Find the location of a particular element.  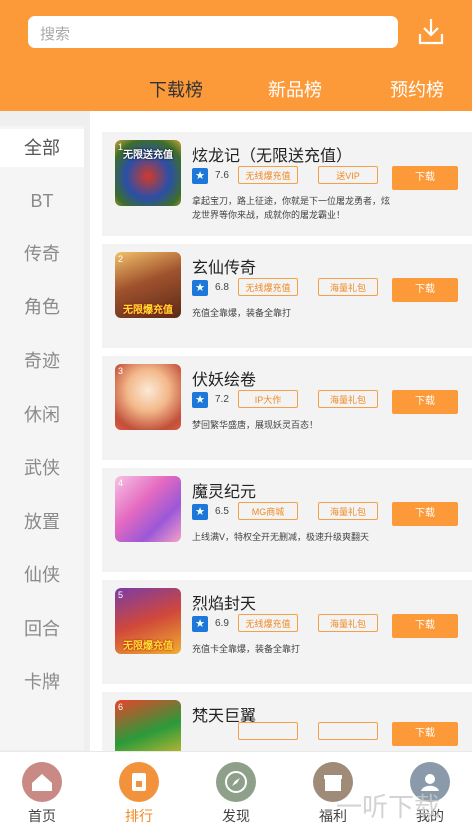

compass-icon is located at coordinates (236, 782).